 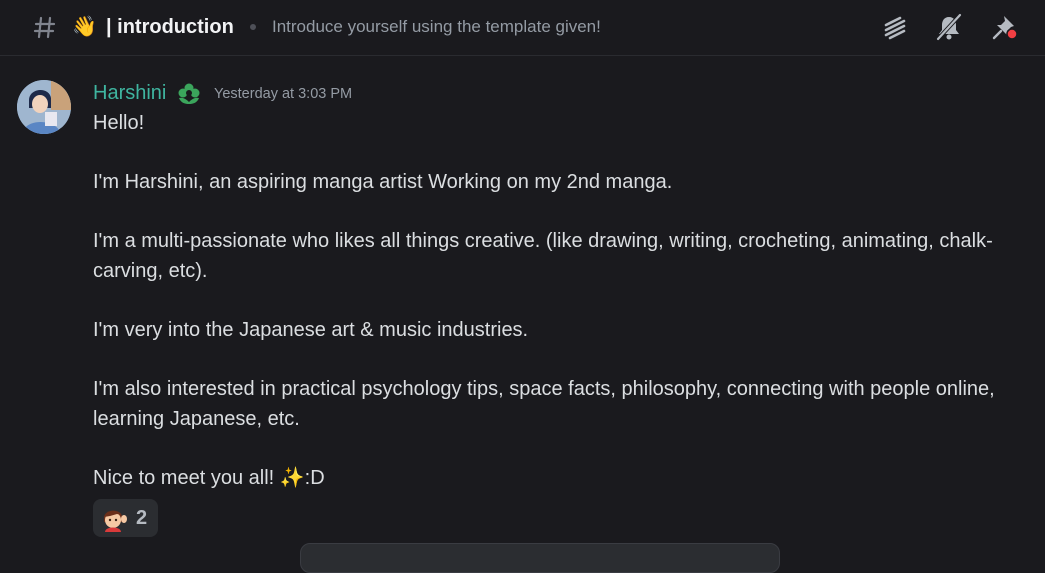 What do you see at coordinates (44, 27) in the screenshot?
I see `hashtag-icon` at bounding box center [44, 27].